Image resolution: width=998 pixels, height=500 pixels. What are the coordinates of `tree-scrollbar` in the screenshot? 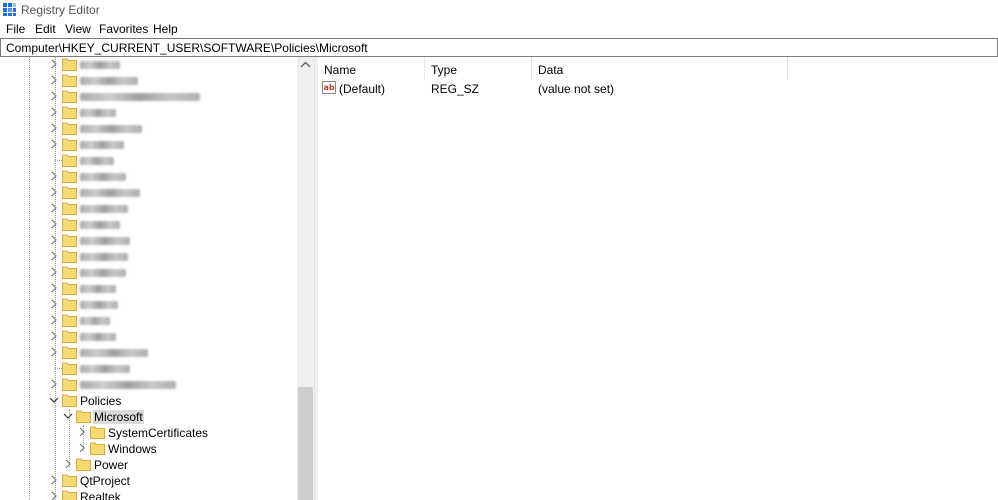 It's located at (305, 278).